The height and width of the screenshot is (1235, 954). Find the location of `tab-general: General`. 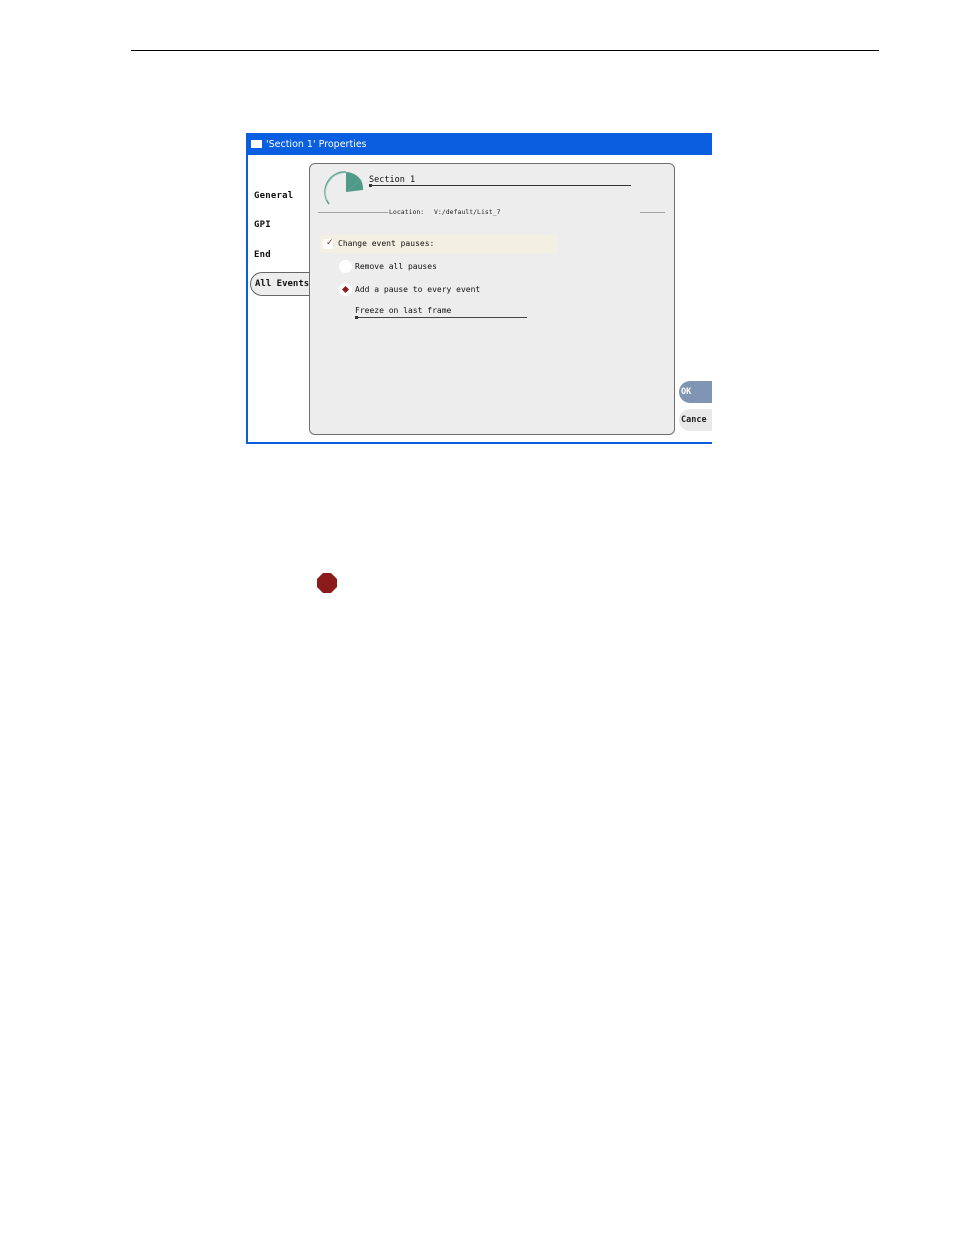

tab-general: General is located at coordinates (274, 196).